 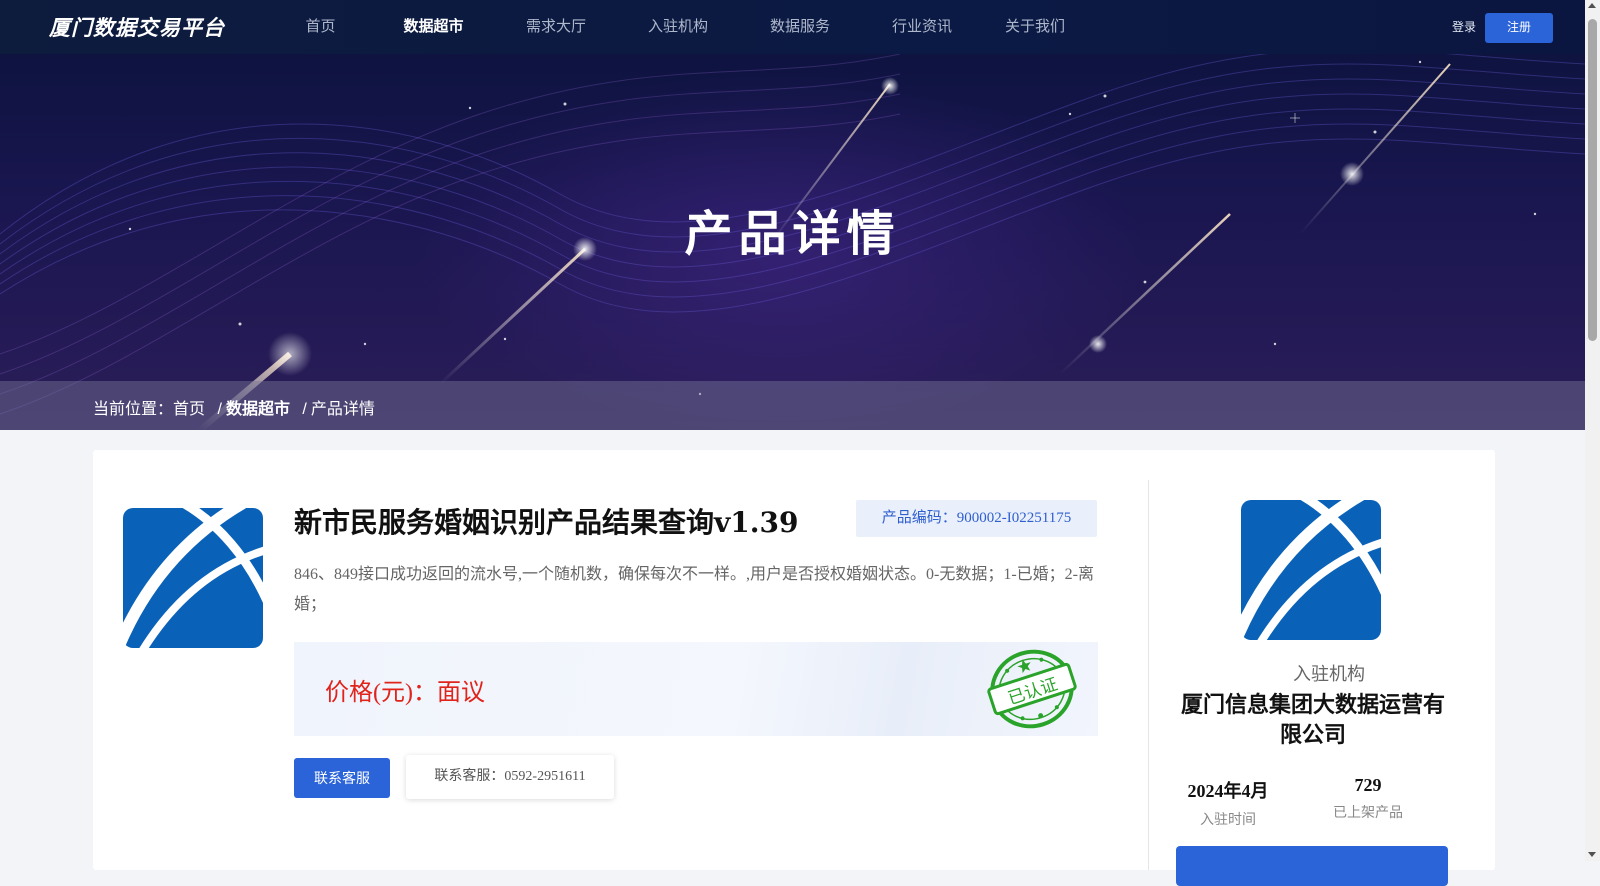 I want to click on nav-item-industry-news: 行业资讯, so click(x=922, y=27).